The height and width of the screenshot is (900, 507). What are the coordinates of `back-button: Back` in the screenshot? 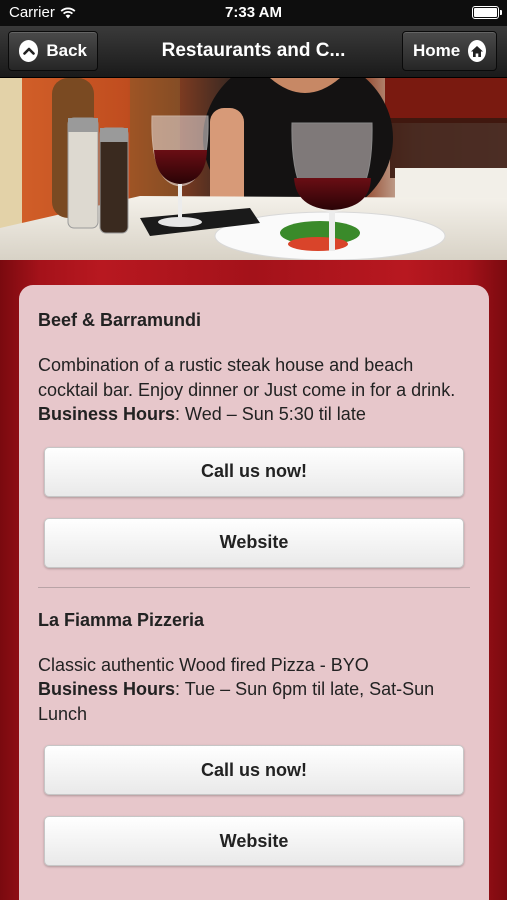 It's located at (53, 51).